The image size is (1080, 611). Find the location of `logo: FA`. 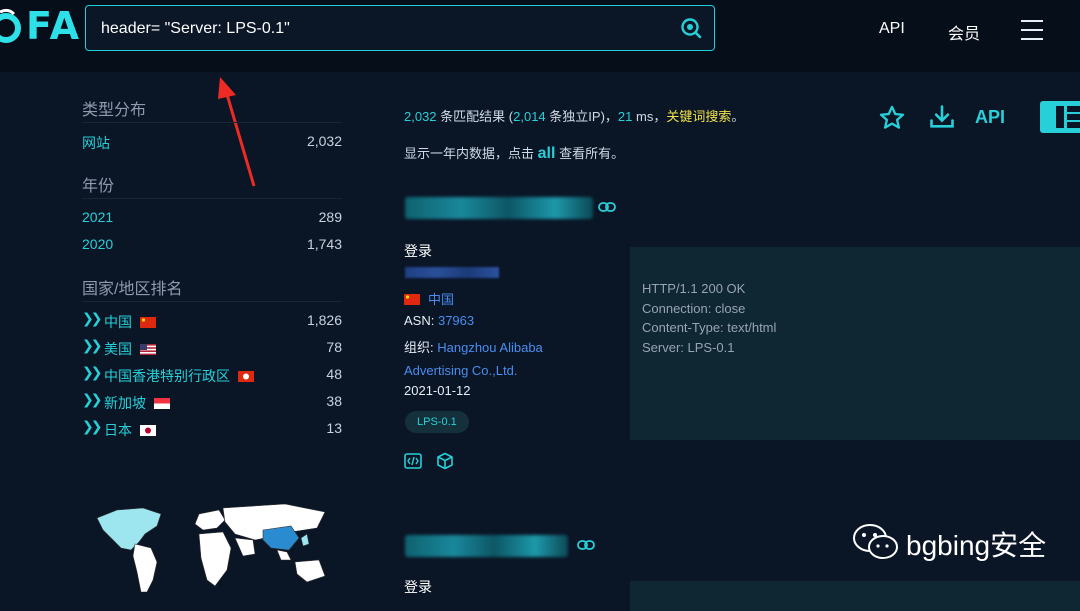

logo: FA is located at coordinates (40, 26).